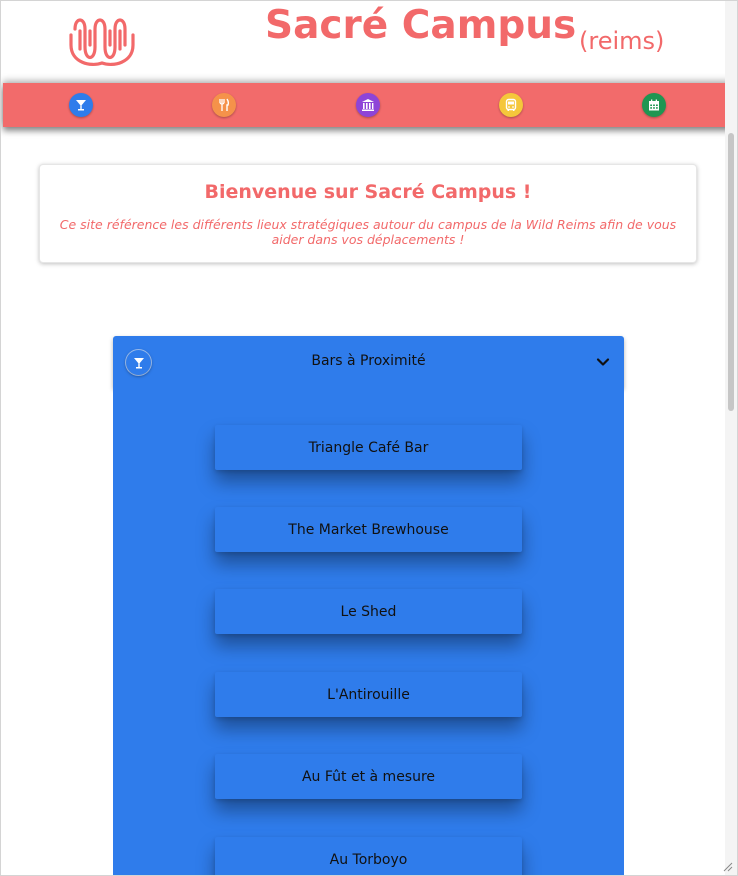  I want to click on category-navbar, so click(369, 105).